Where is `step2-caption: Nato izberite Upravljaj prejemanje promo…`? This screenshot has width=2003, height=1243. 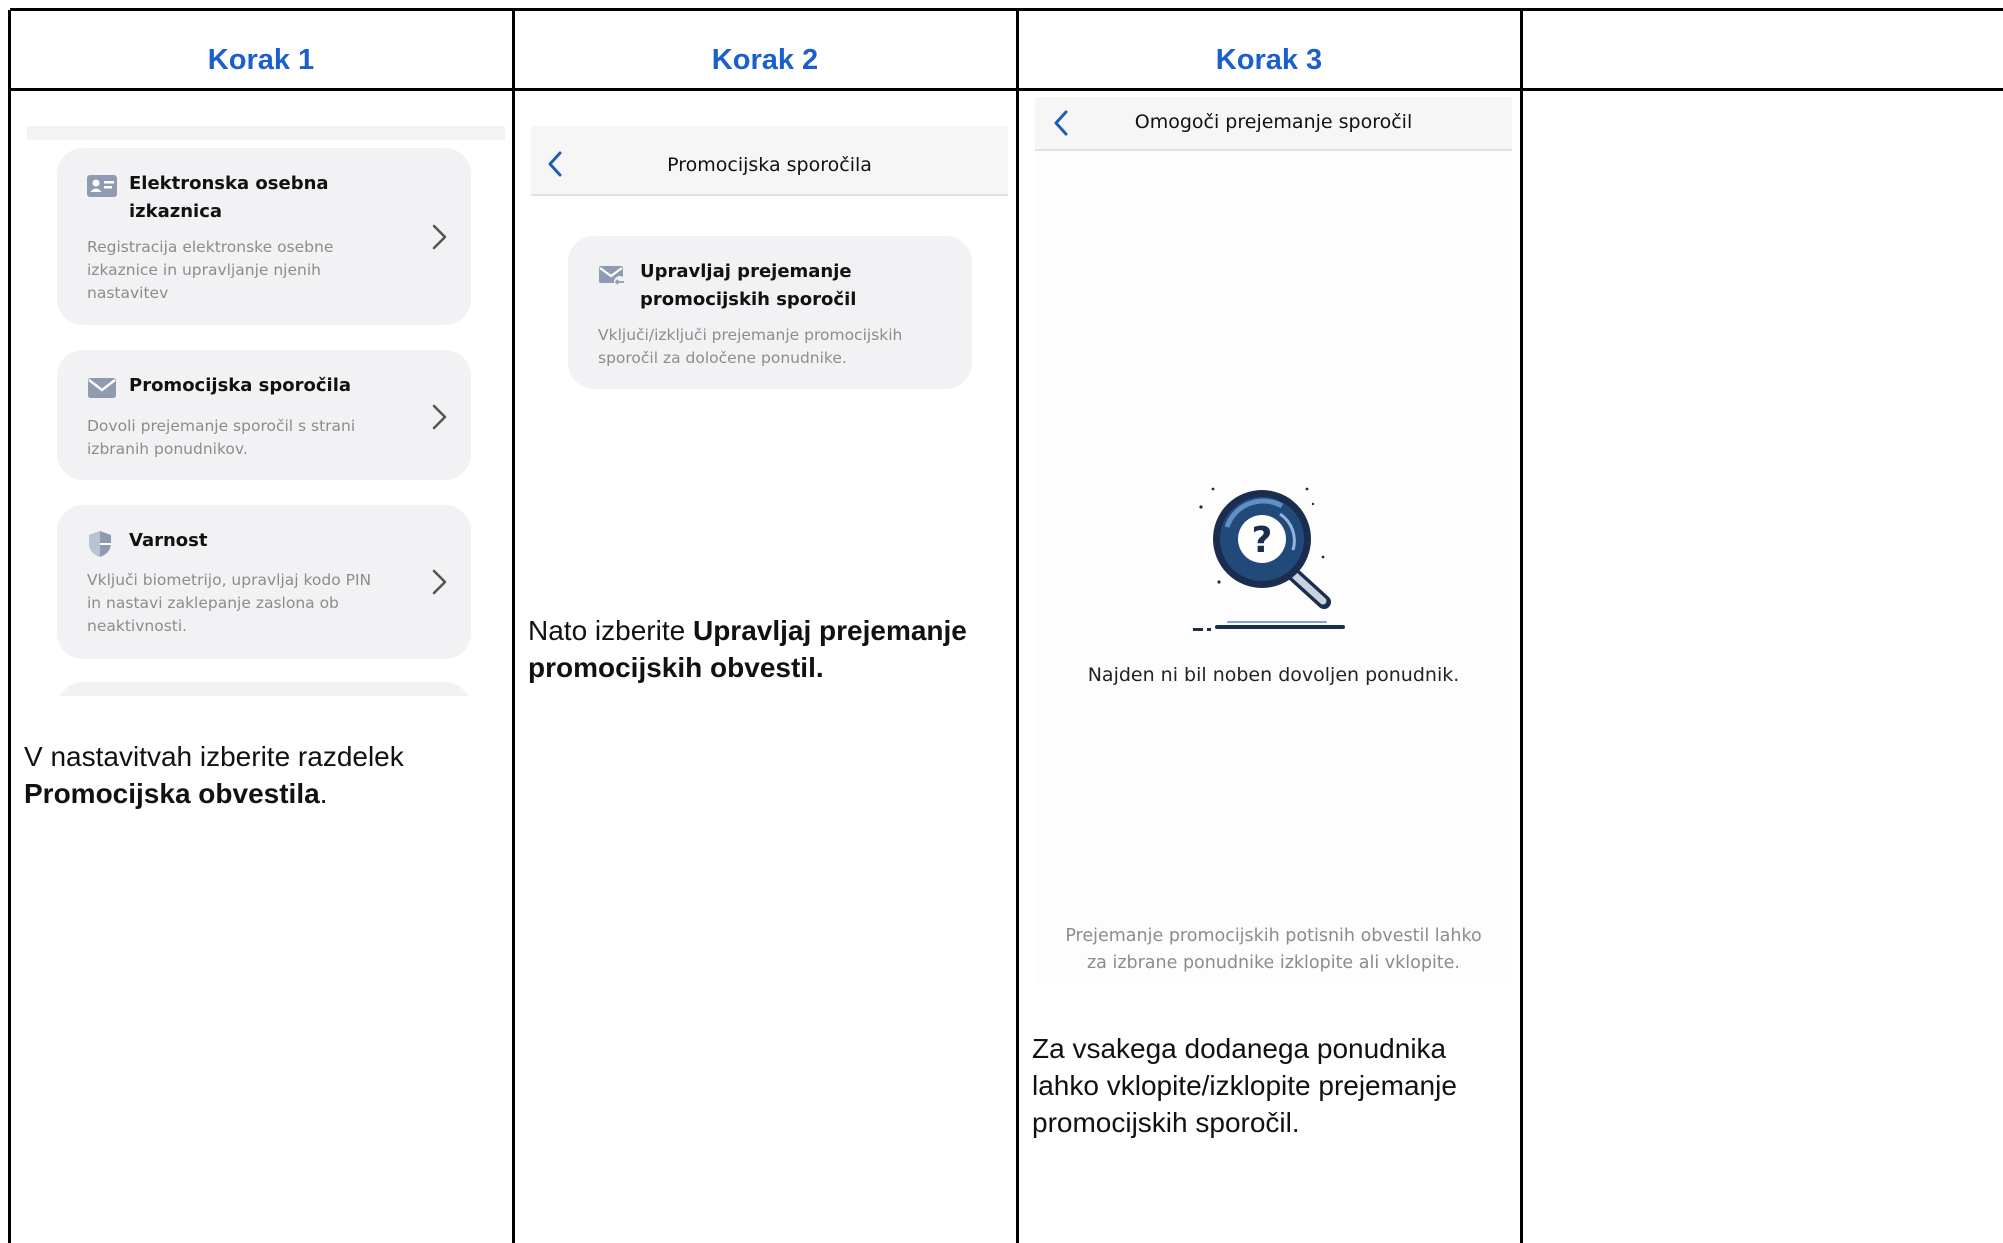
step2-caption: Nato izberite Upravljaj prejemanje promo… is located at coordinates (768, 649).